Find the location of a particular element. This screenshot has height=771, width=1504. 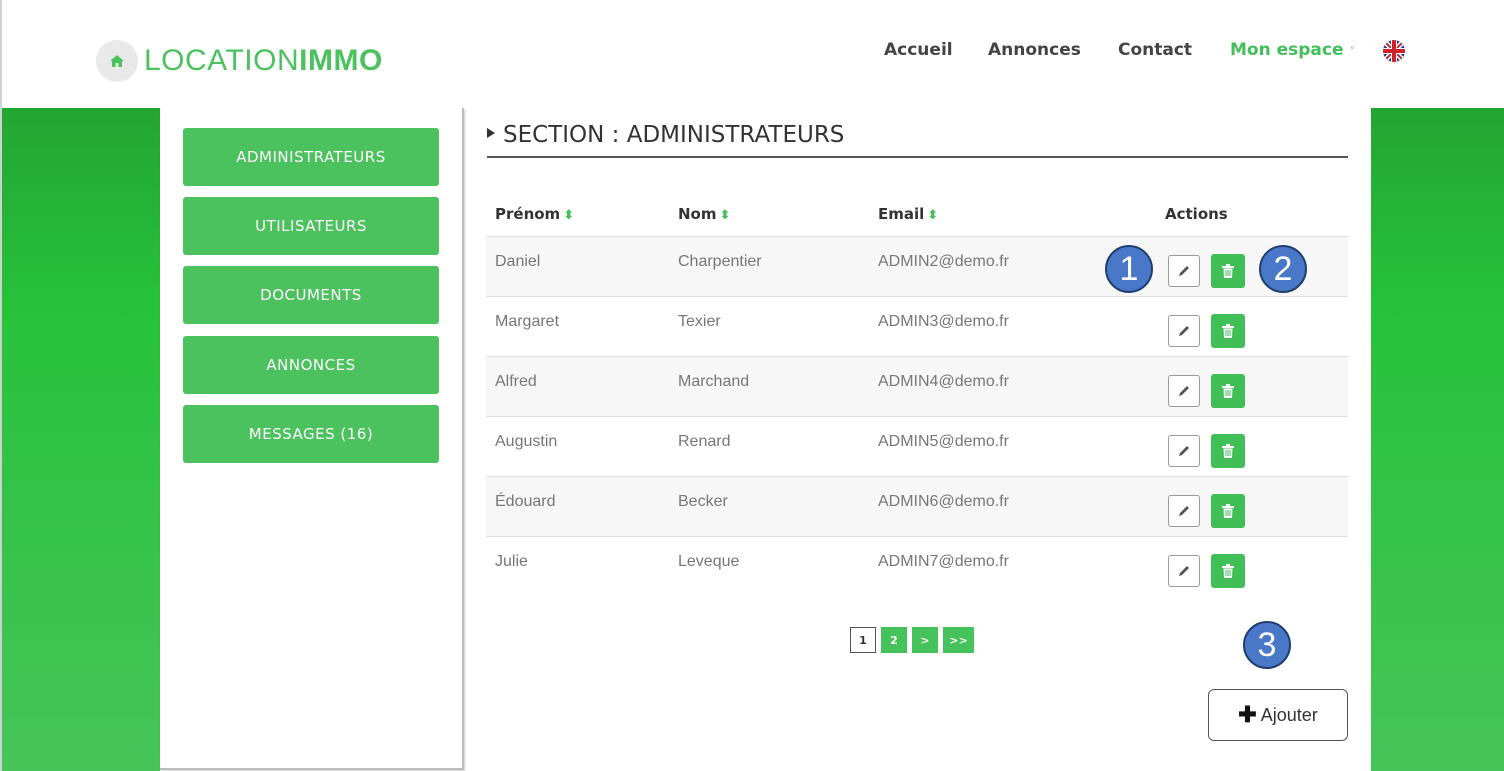

cell-nom: Renard is located at coordinates (704, 441).